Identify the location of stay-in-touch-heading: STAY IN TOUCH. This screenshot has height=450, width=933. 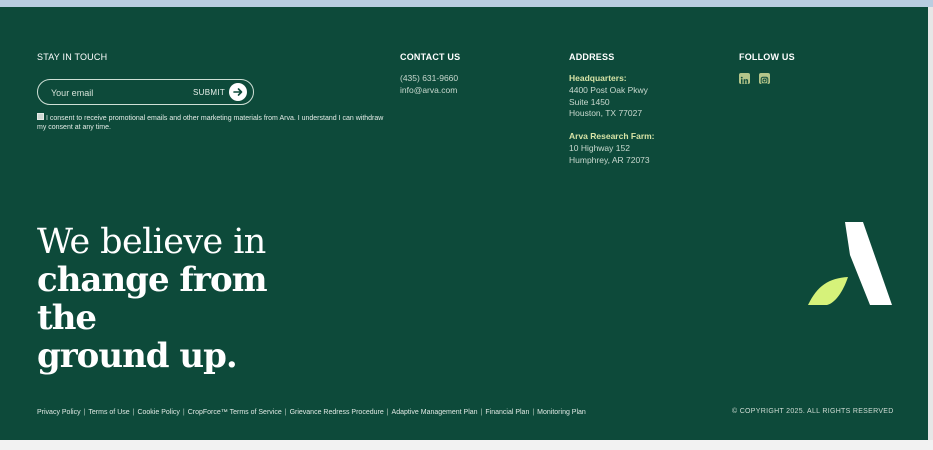
(72, 57).